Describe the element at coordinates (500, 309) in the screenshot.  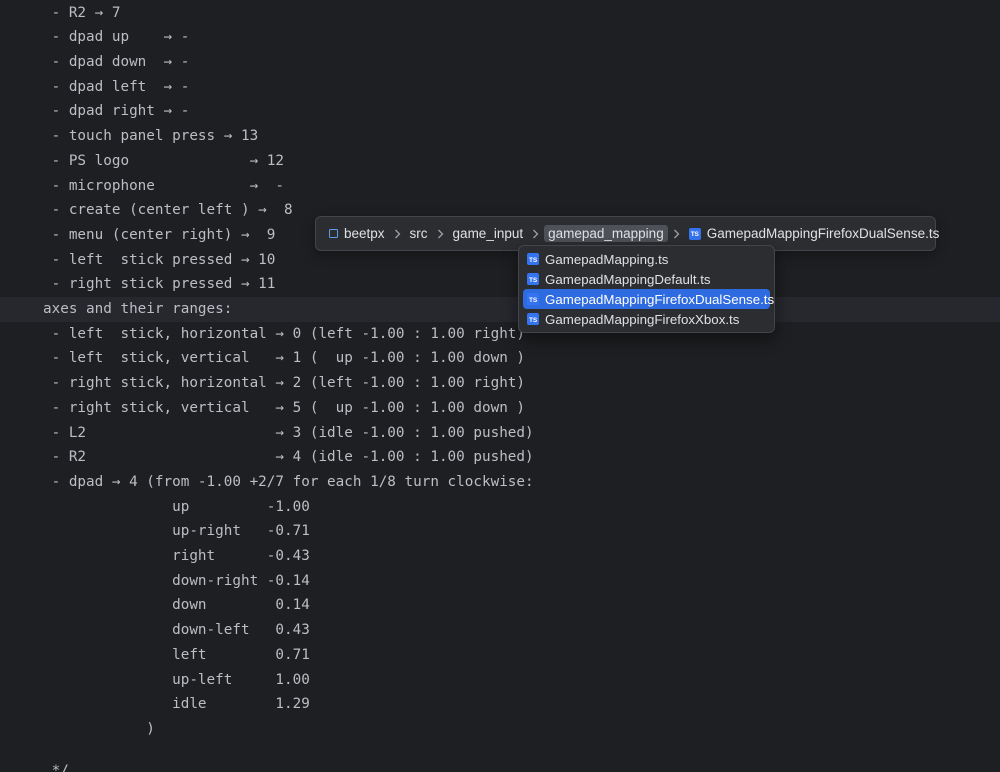
I see `code-line-current: axes and their ranges:` at that location.